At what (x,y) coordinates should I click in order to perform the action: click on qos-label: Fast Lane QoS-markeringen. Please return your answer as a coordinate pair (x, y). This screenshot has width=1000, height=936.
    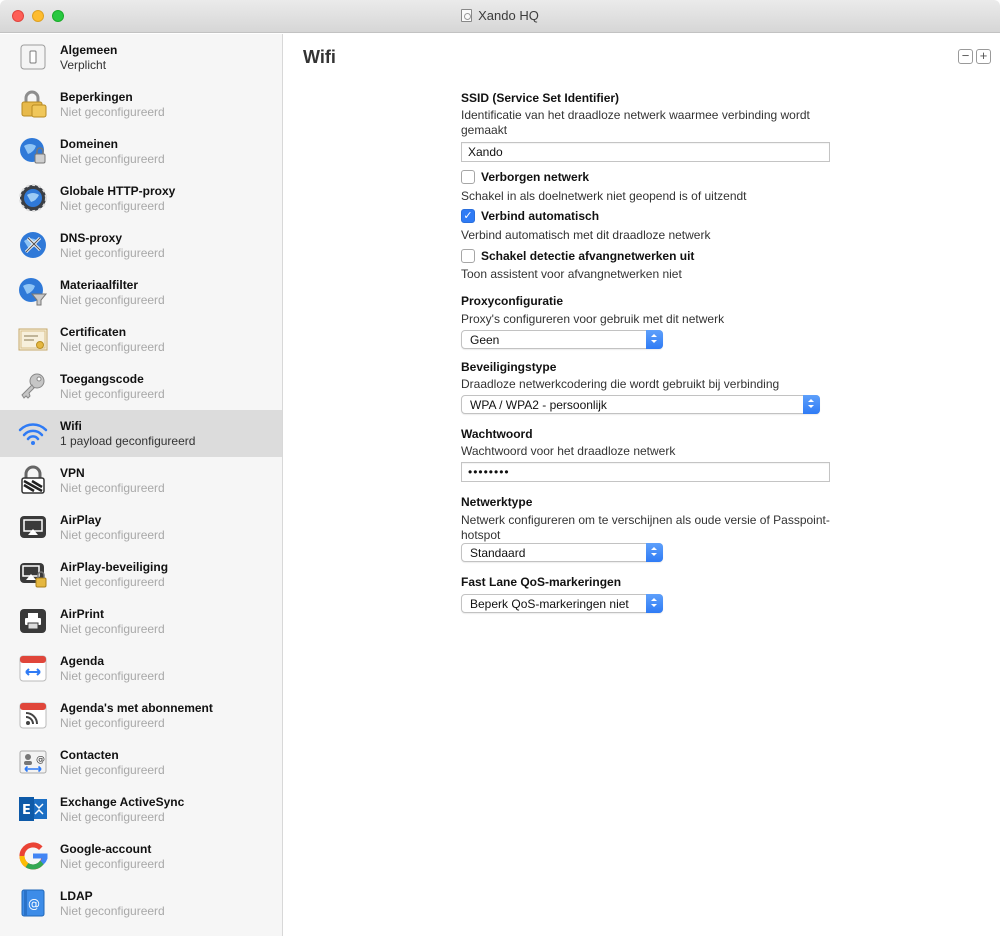
    Looking at the image, I should click on (541, 582).